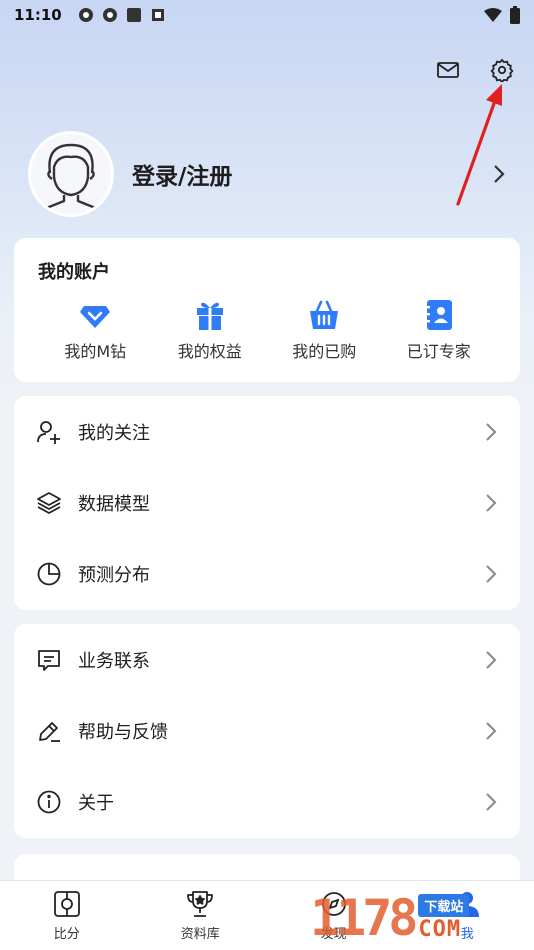  What do you see at coordinates (502, 70) in the screenshot?
I see `gear-icon` at bounding box center [502, 70].